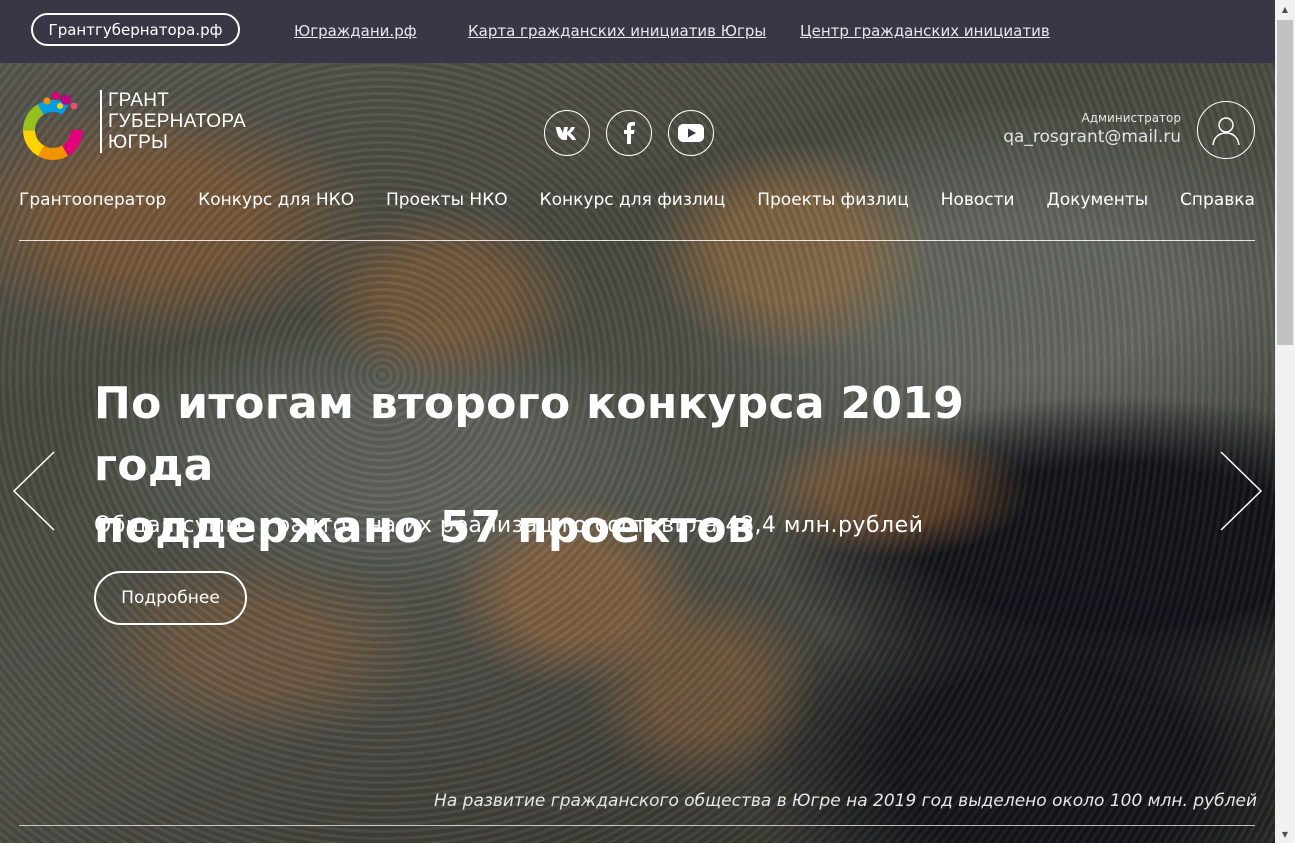 The image size is (1295, 843). Describe the element at coordinates (1285, 421) in the screenshot. I see `page-scrollbar: ▲ ▼` at that location.